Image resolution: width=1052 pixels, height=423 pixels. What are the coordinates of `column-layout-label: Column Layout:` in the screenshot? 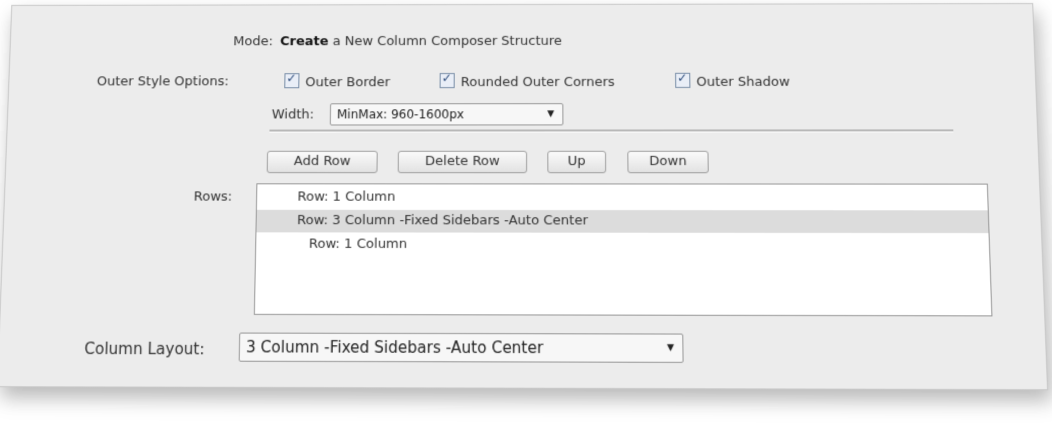 It's located at (144, 349).